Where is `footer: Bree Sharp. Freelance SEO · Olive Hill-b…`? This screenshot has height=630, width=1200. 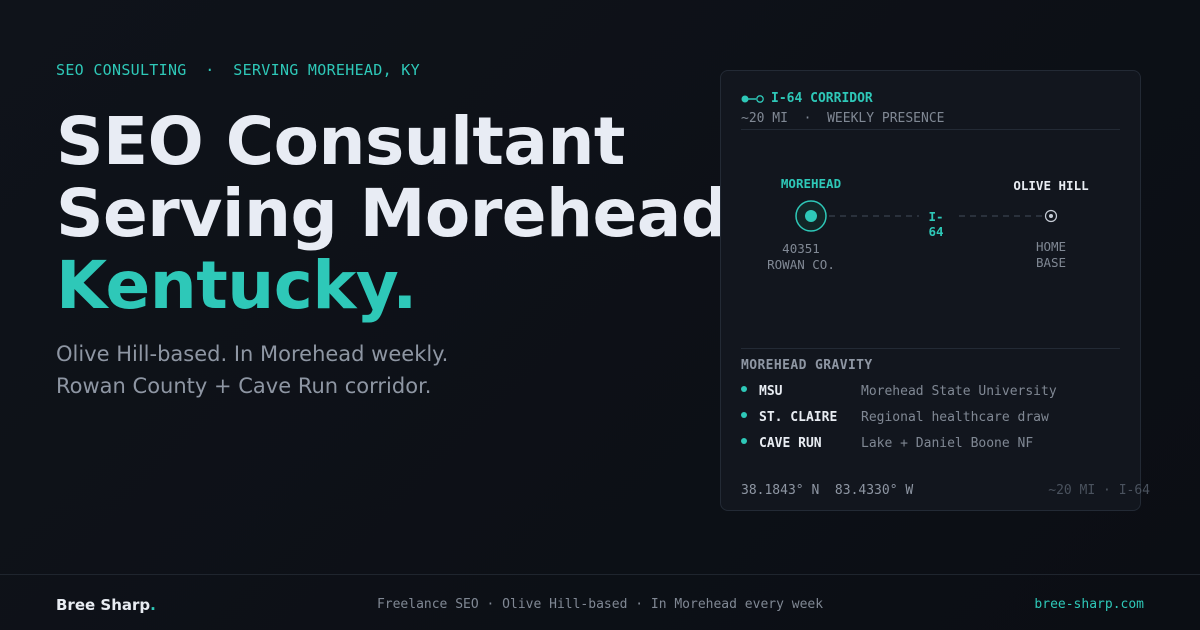
footer: Bree Sharp. Freelance SEO · Olive Hill-b… is located at coordinates (600, 602).